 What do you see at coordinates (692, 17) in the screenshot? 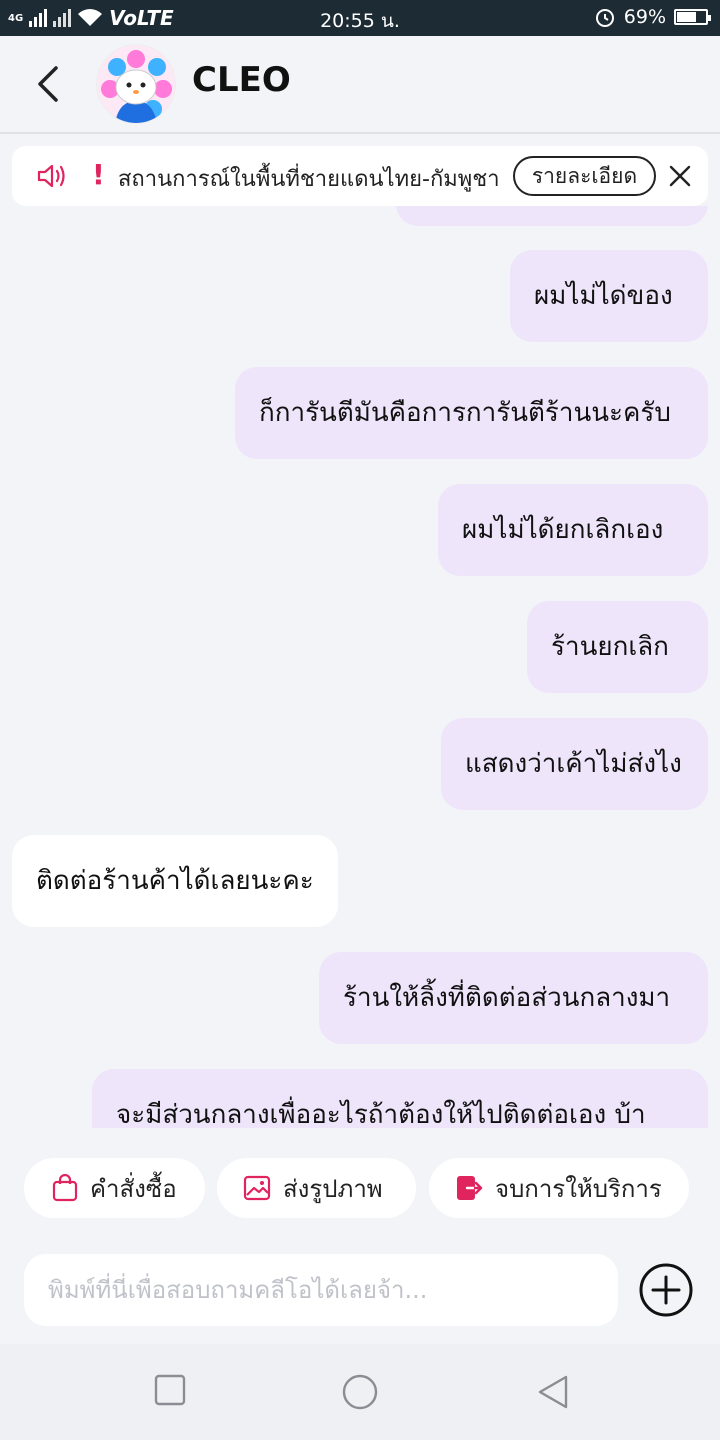
I see `battery-icon` at bounding box center [692, 17].